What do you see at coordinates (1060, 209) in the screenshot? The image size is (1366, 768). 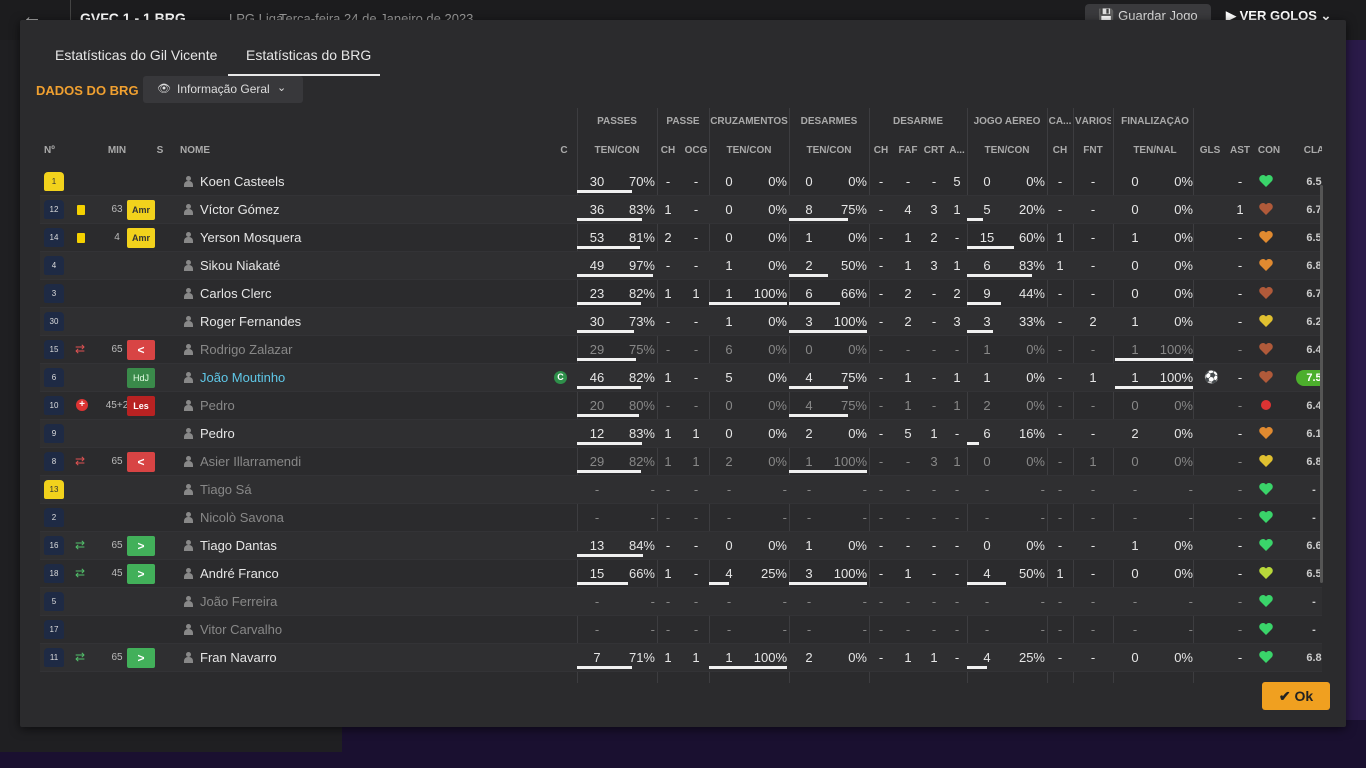 I see `cards: -` at bounding box center [1060, 209].